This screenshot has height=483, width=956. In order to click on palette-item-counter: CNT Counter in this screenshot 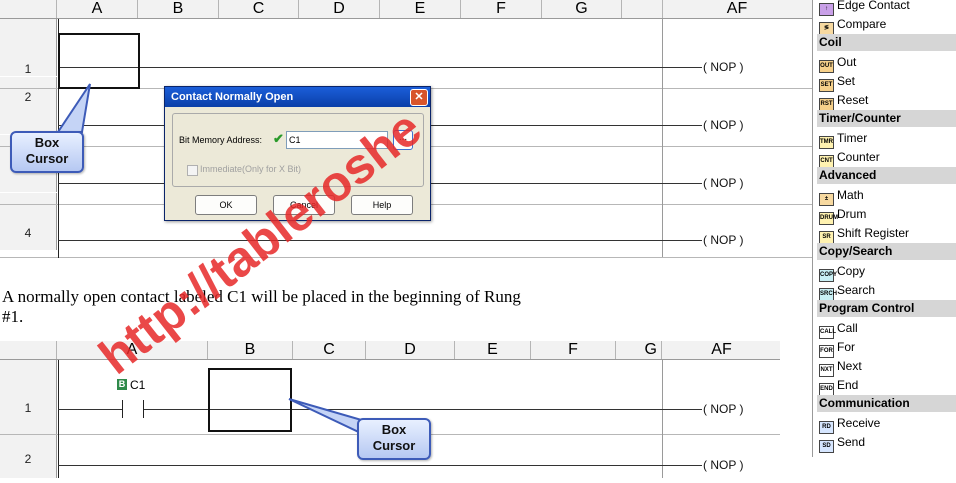, I will do `click(849, 158)`.